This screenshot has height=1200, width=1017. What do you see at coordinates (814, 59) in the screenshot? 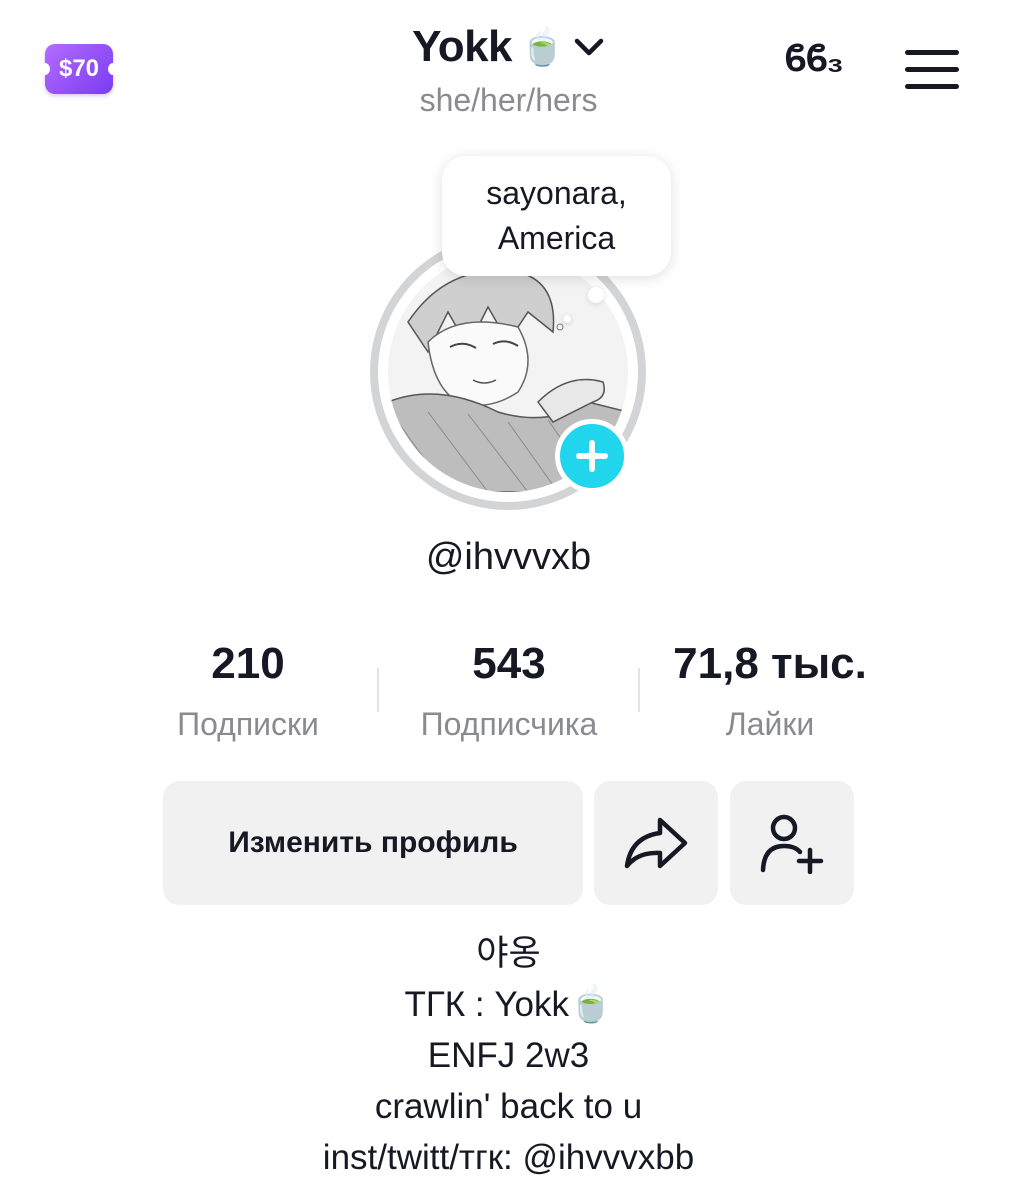
I see `creator-tools-icon: ϐϐ₃` at bounding box center [814, 59].